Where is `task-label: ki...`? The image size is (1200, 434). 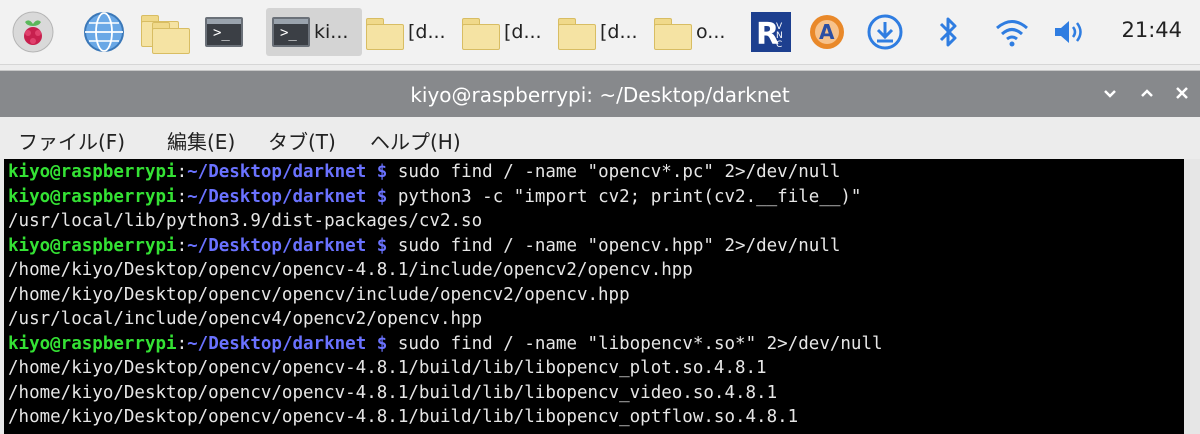 task-label: ki... is located at coordinates (331, 32).